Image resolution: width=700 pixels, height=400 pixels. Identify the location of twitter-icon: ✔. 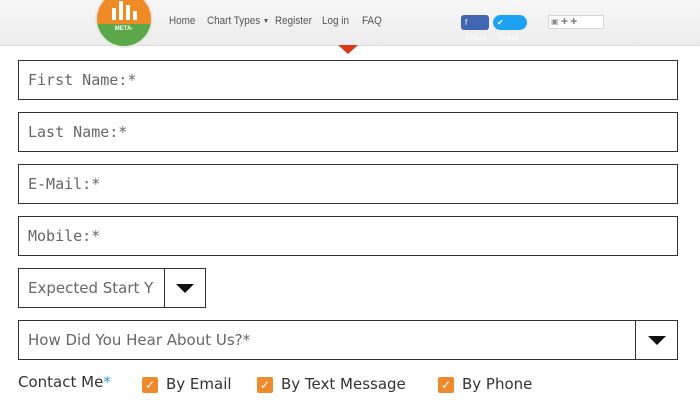
(500, 22).